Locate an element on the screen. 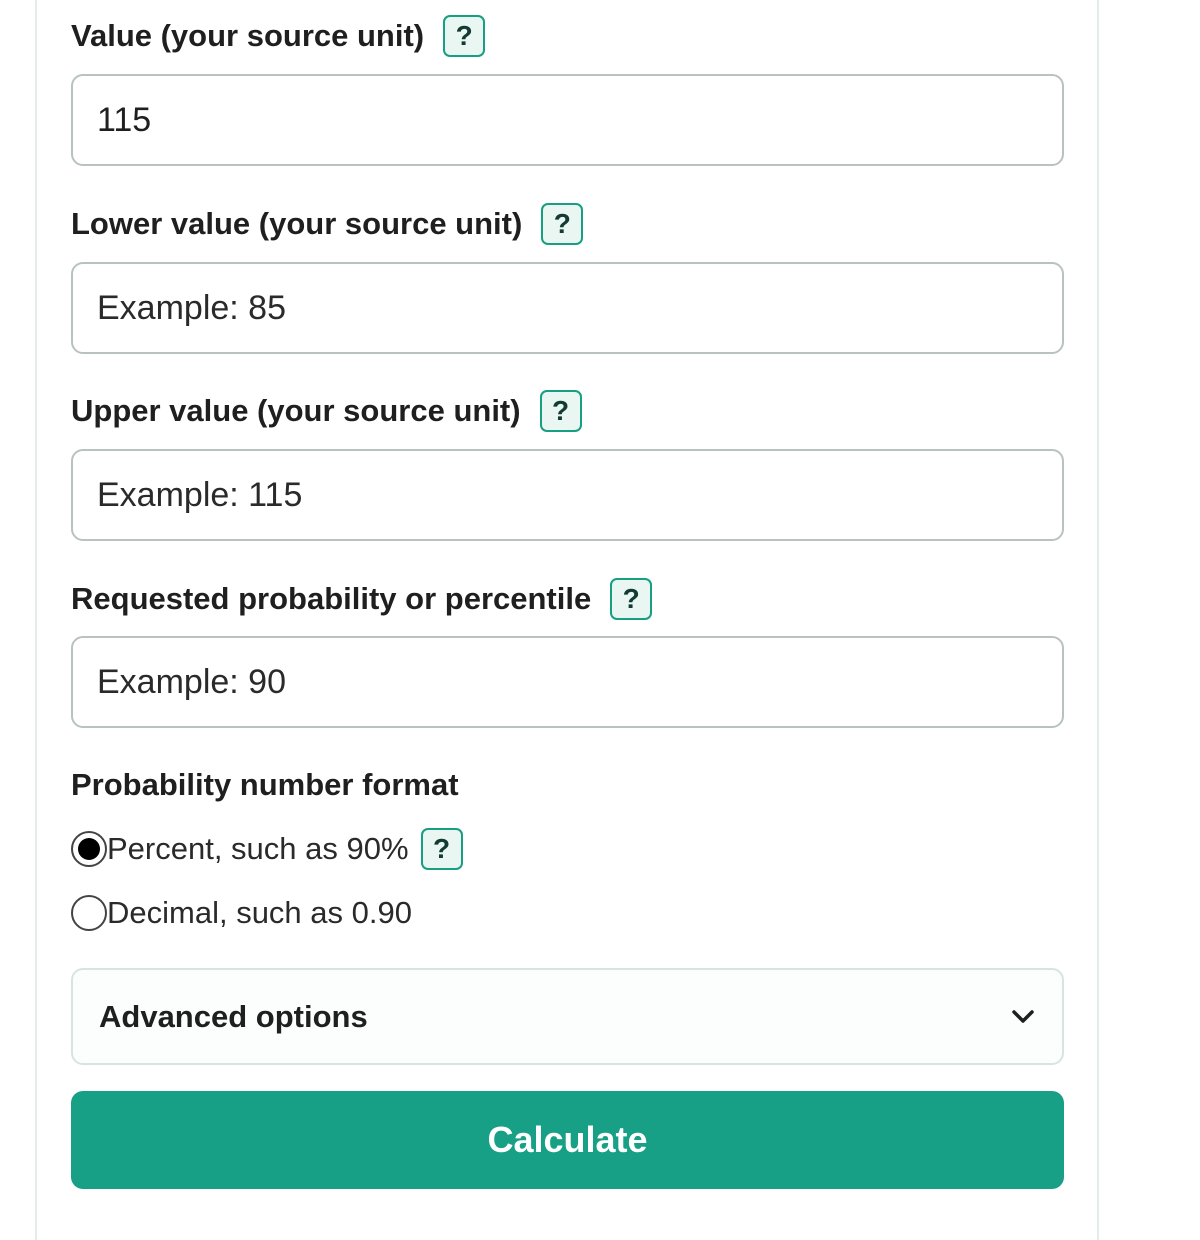 The width and height of the screenshot is (1200, 1240). format-label: Probability number format is located at coordinates (265, 785).